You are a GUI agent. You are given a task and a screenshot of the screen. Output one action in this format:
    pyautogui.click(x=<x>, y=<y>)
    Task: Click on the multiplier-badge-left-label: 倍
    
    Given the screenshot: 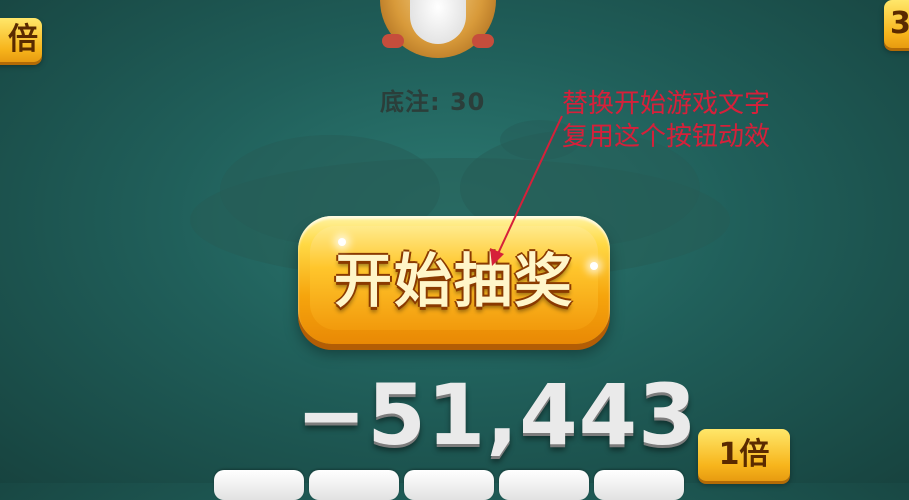 What is the action you would take?
    pyautogui.click(x=23, y=39)
    